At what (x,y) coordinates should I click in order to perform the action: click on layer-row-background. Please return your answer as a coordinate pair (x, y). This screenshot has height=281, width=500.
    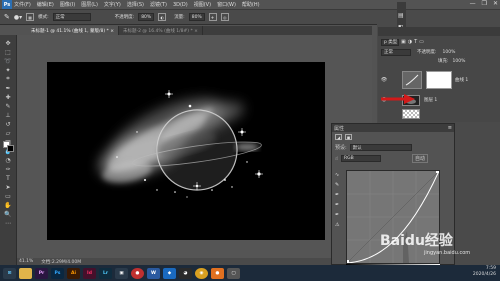
    Looking at the image, I should click on (439, 114).